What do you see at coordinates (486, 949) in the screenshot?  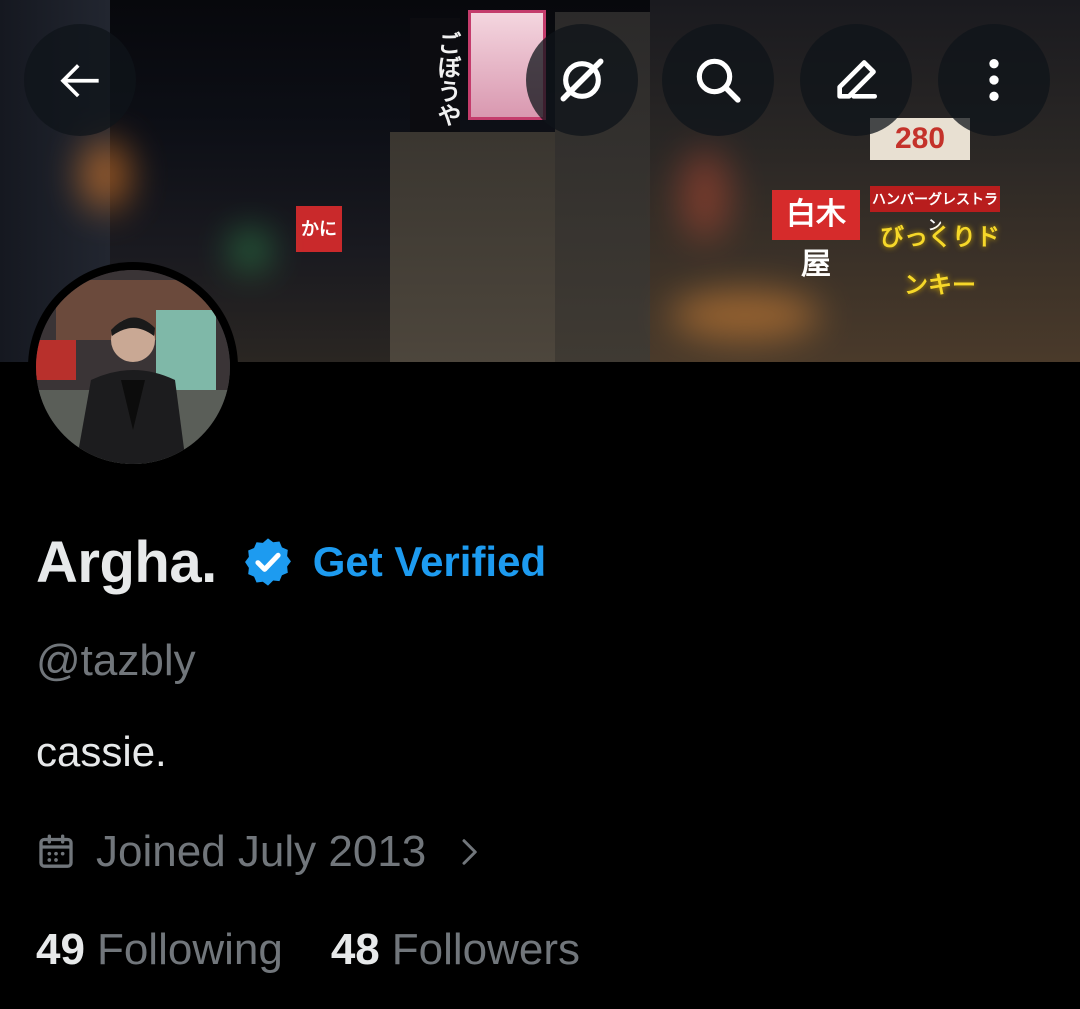 I see `followers-label: Followers` at bounding box center [486, 949].